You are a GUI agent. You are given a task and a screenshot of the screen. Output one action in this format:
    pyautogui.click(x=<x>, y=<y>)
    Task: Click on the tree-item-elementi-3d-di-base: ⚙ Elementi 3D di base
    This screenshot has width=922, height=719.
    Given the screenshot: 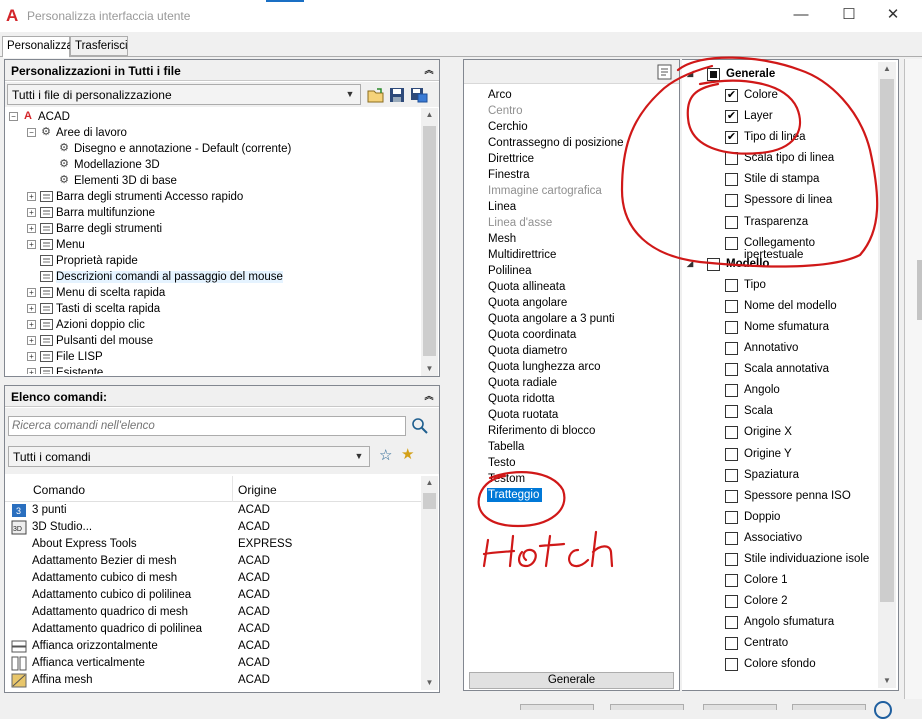 What is the action you would take?
    pyautogui.click(x=214, y=181)
    